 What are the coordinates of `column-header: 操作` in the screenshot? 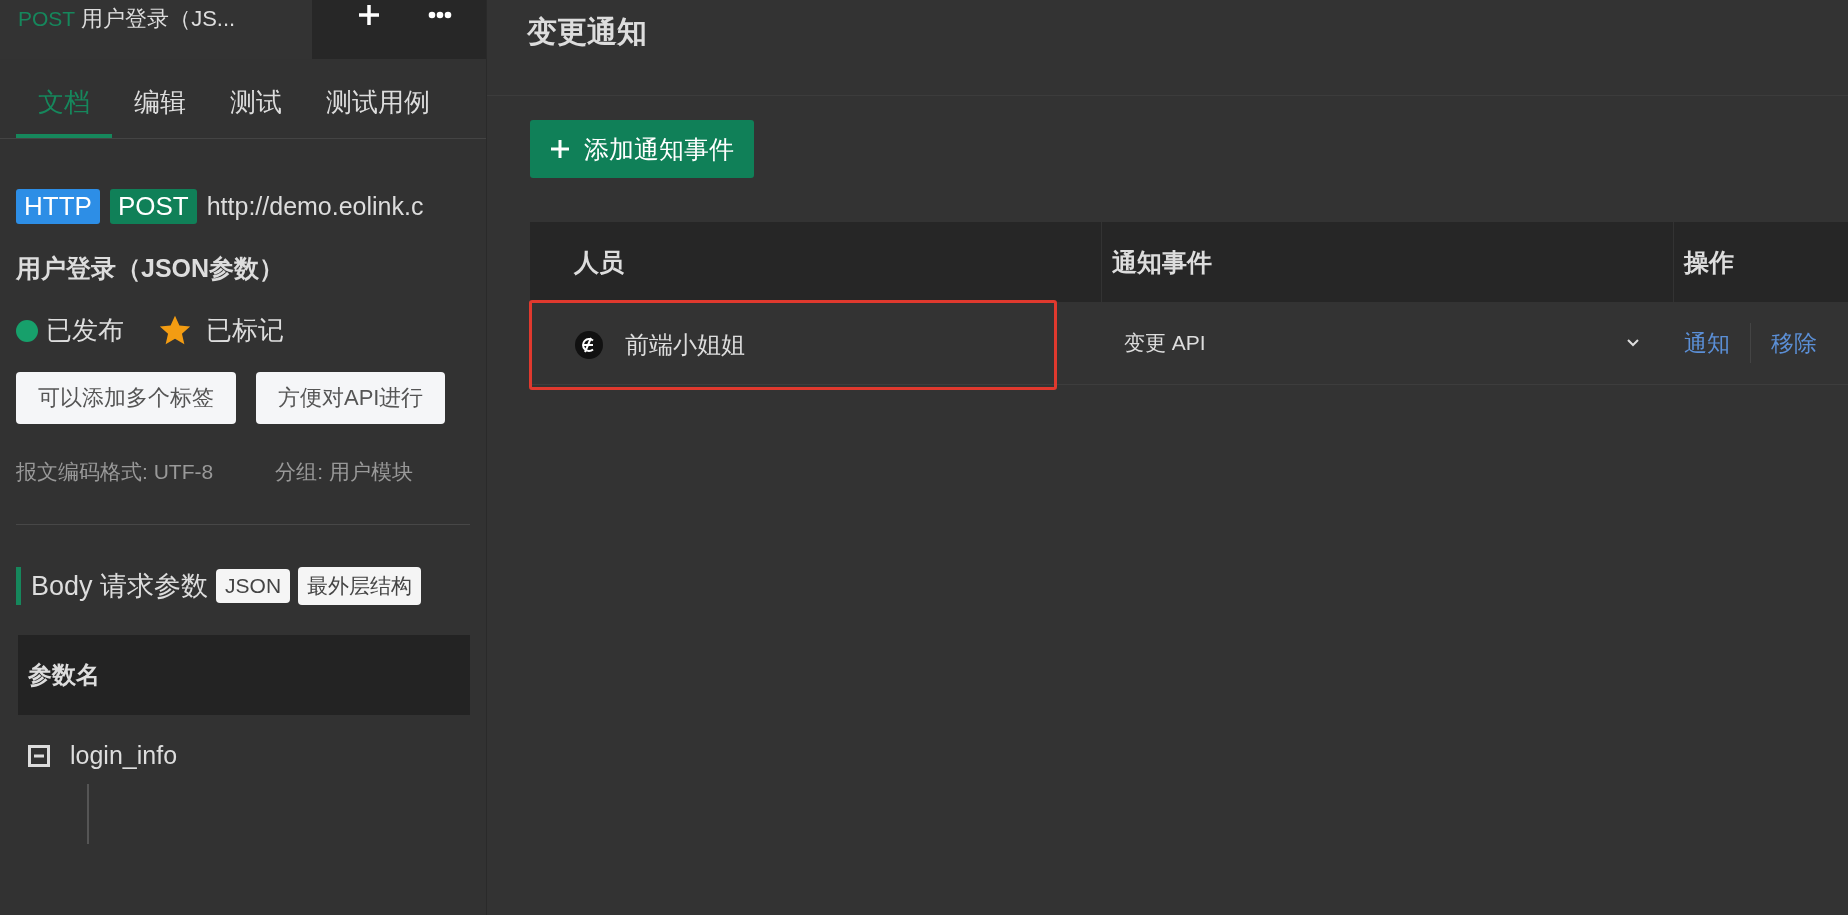 It's located at (1708, 262).